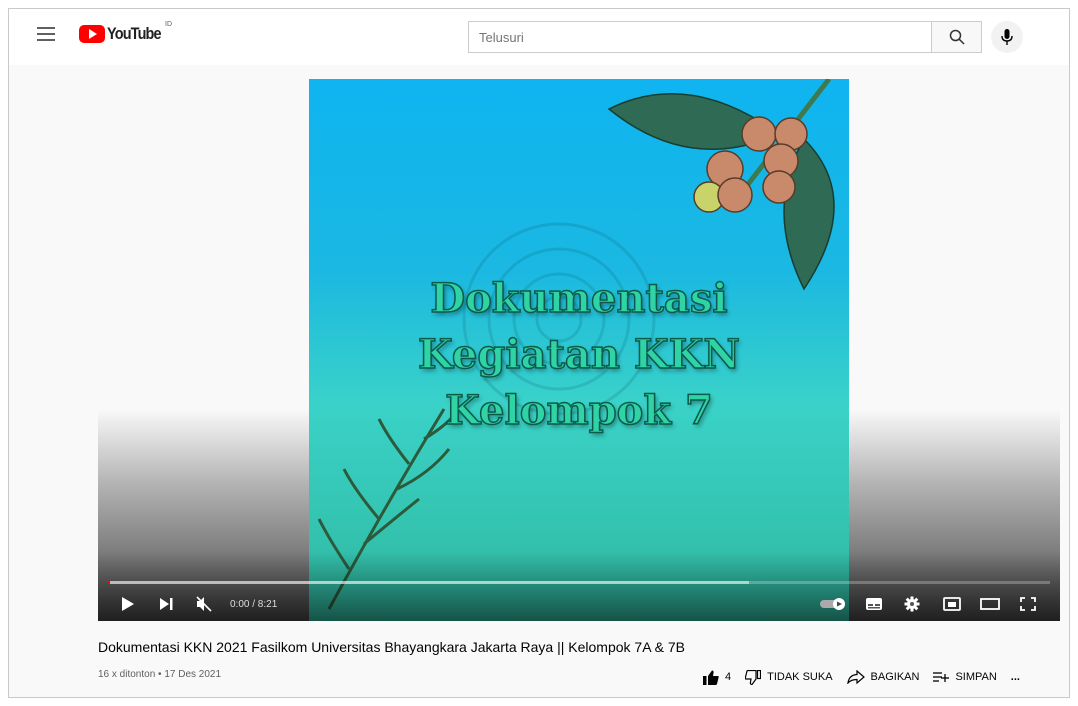  I want to click on youtube-logo: YouTube ID, so click(125, 35).